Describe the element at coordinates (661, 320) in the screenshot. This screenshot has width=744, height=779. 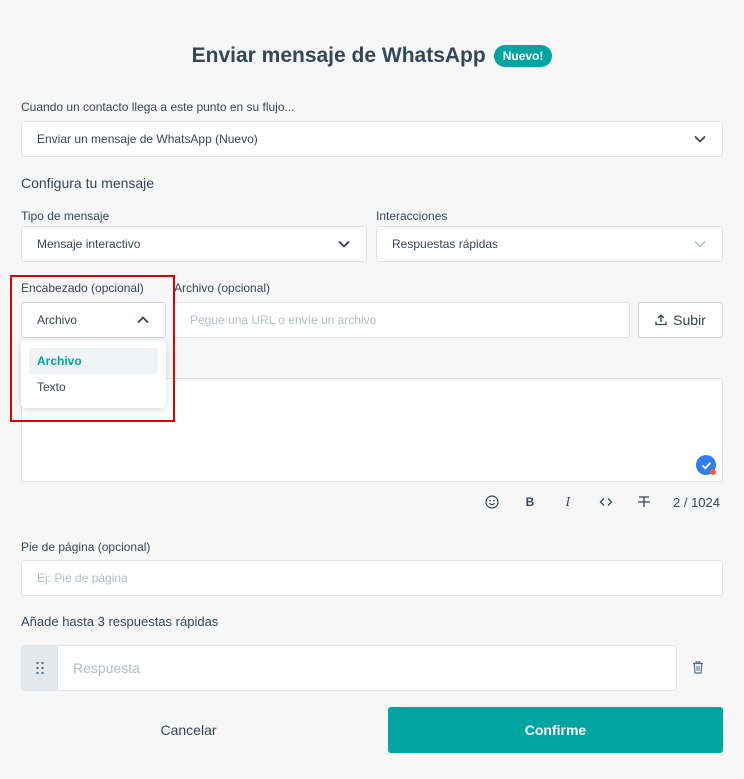
I see `upload-icon` at that location.